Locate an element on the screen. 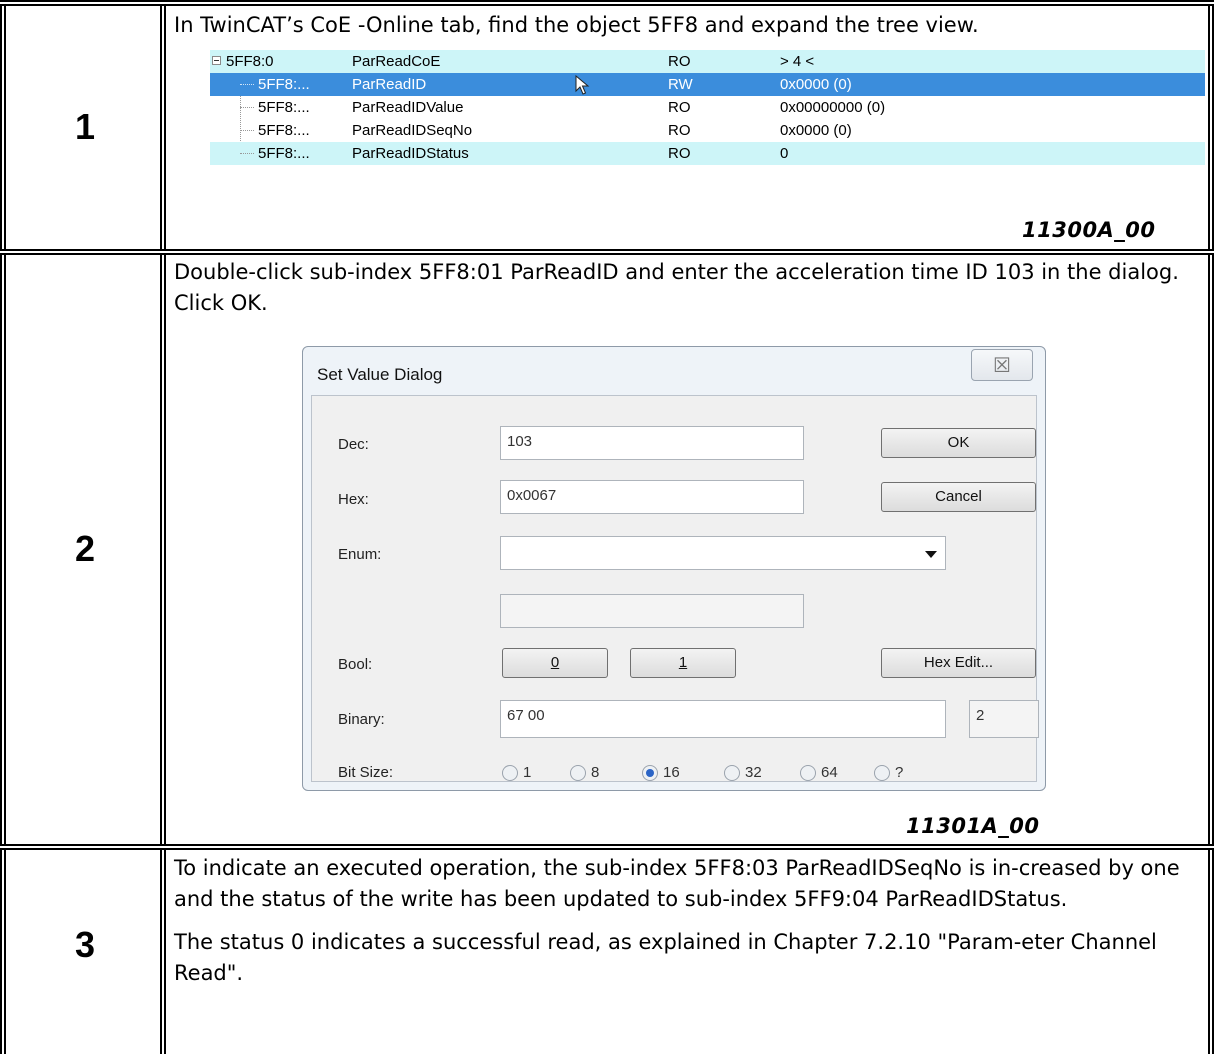 The image size is (1214, 1054). tree-row: 5FF8:... ParReadIDStatus RO 0 is located at coordinates (707, 153).